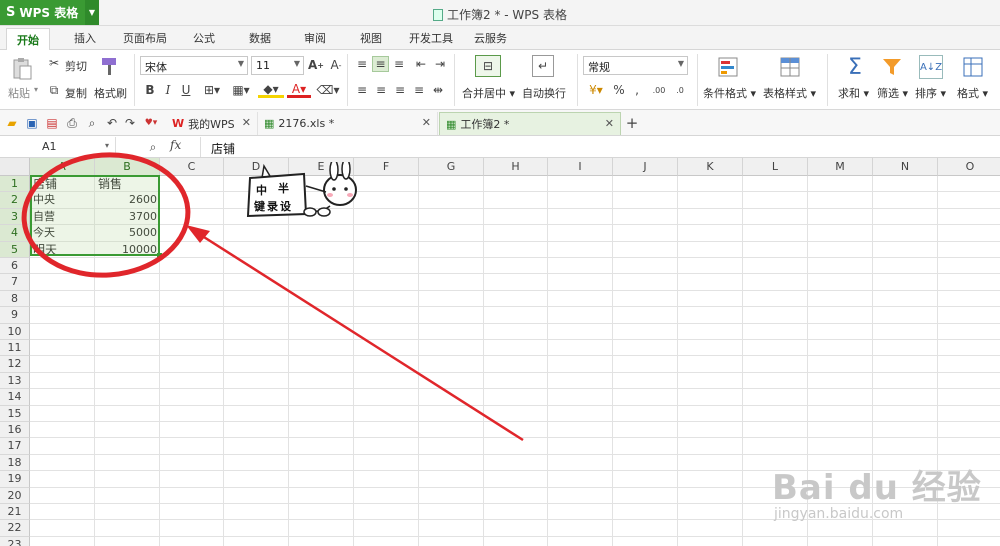  What do you see at coordinates (15, 233) in the screenshot?
I see `row-header-4: 4` at bounding box center [15, 233].